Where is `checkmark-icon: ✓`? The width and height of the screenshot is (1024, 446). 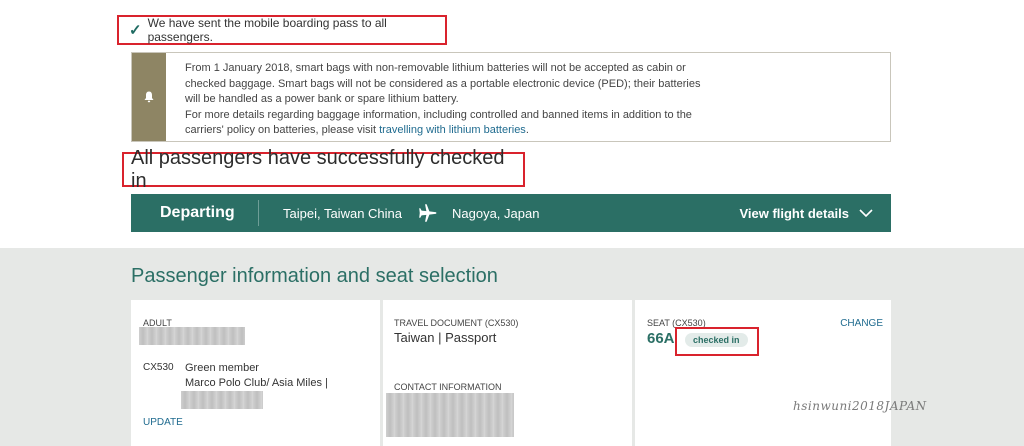
checkmark-icon: ✓ is located at coordinates (135, 30).